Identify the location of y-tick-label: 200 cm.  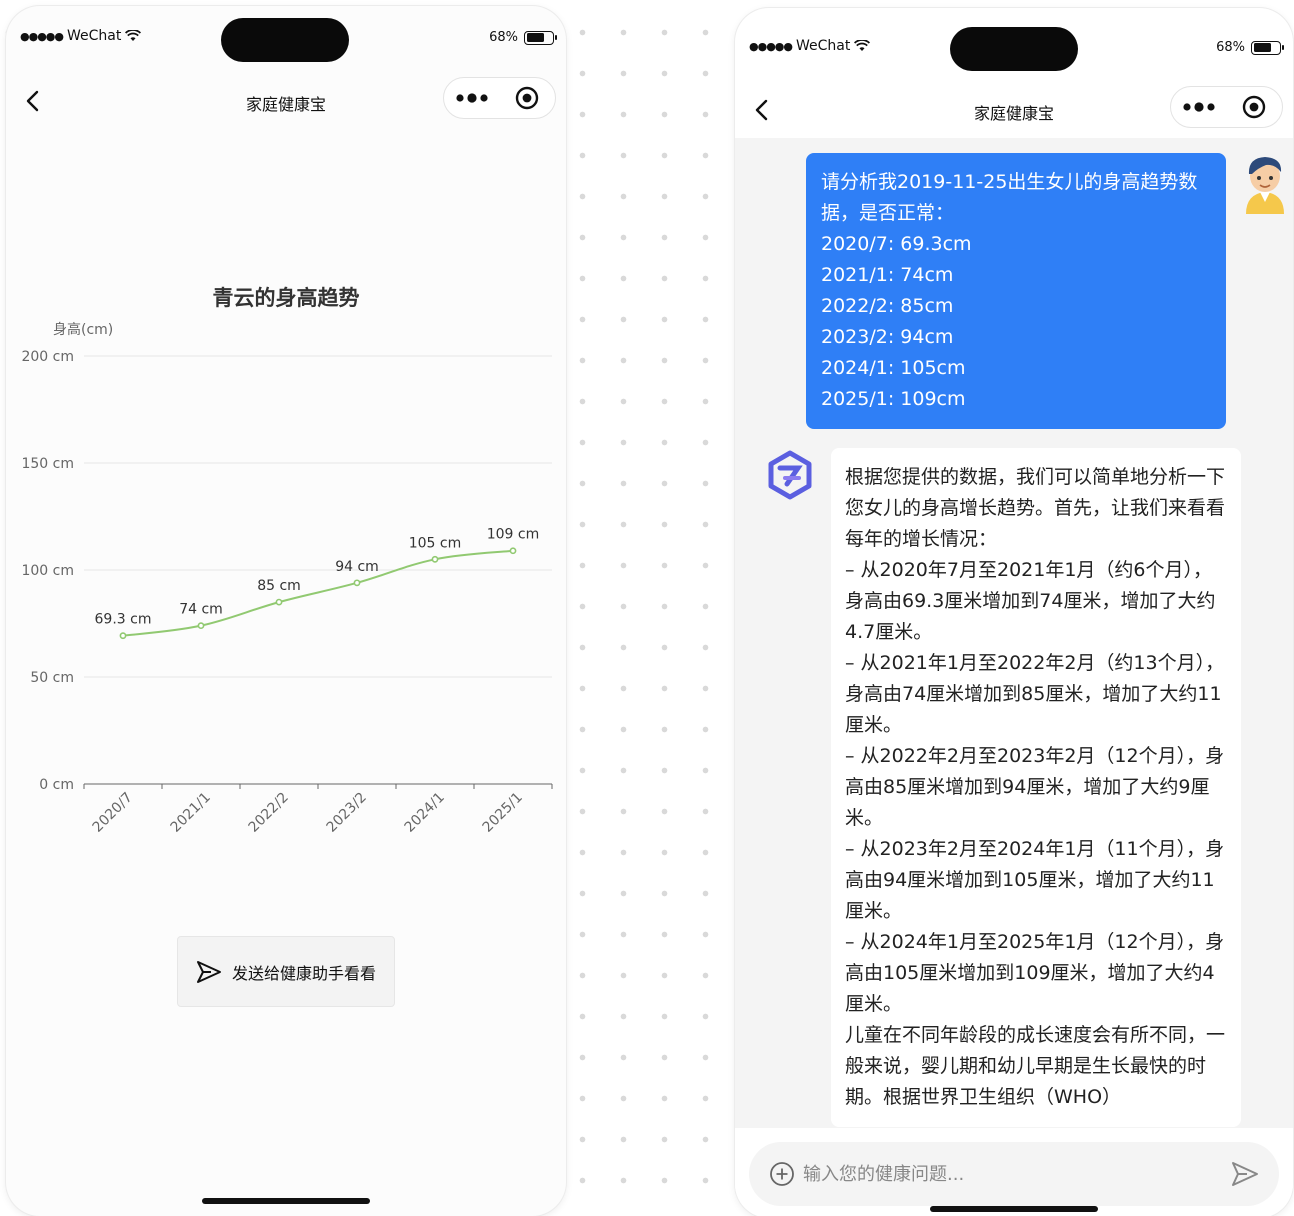
(47, 357).